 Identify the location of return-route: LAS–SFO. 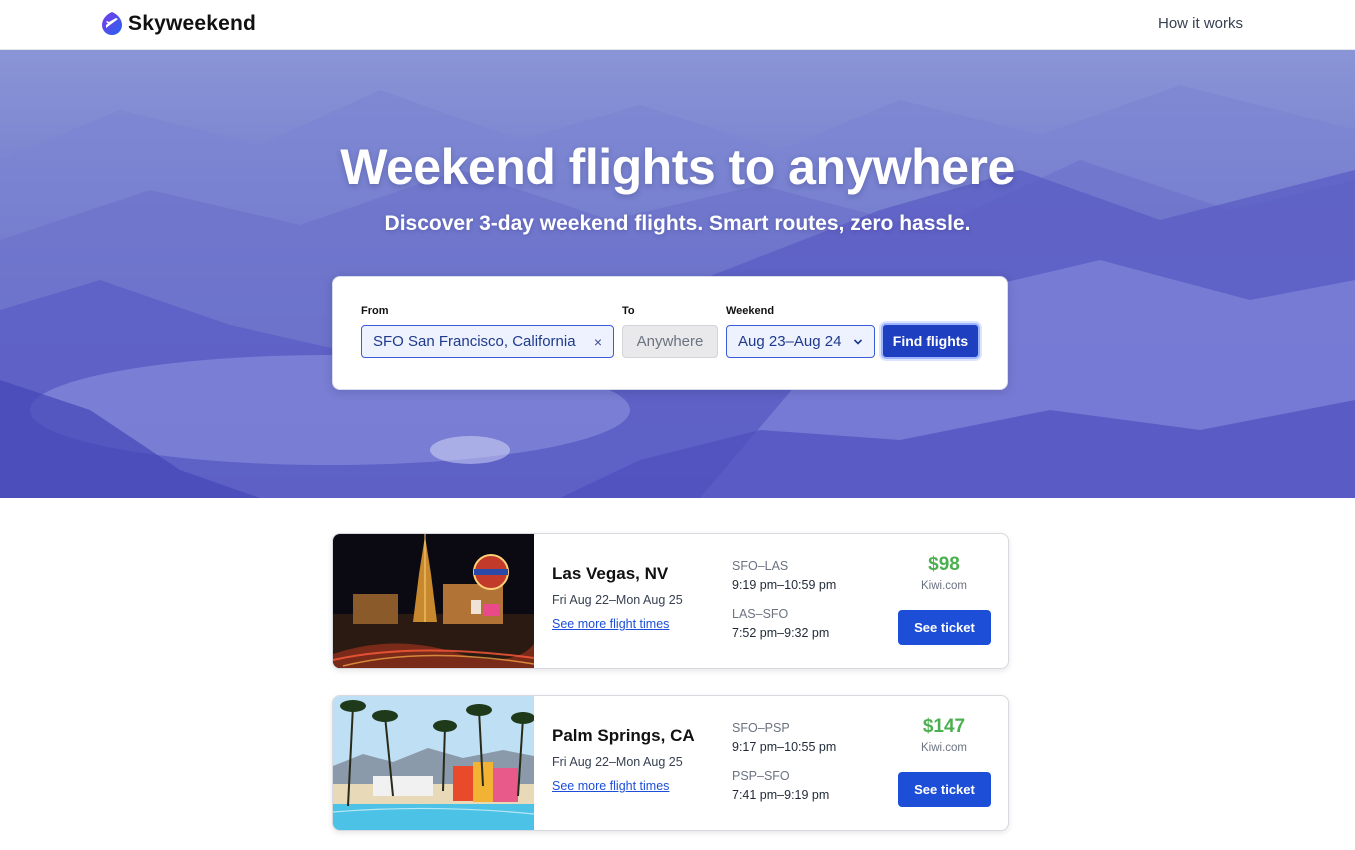
(760, 614).